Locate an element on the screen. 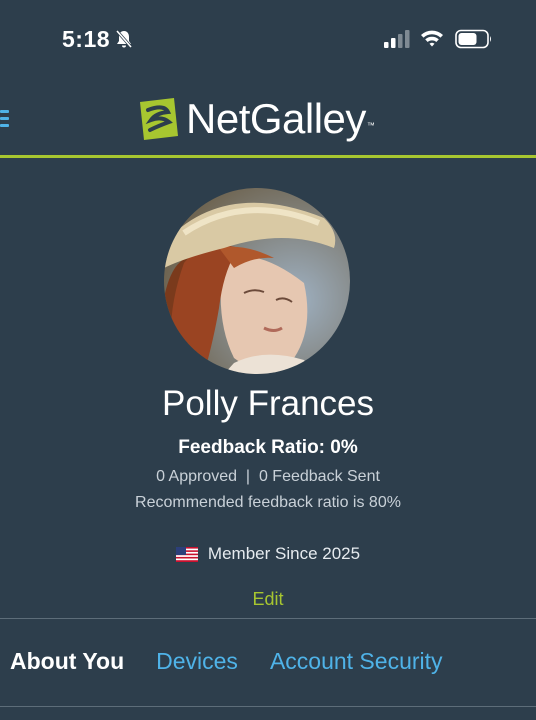 This screenshot has height=720, width=536. tabs-divider-bottom is located at coordinates (268, 706).